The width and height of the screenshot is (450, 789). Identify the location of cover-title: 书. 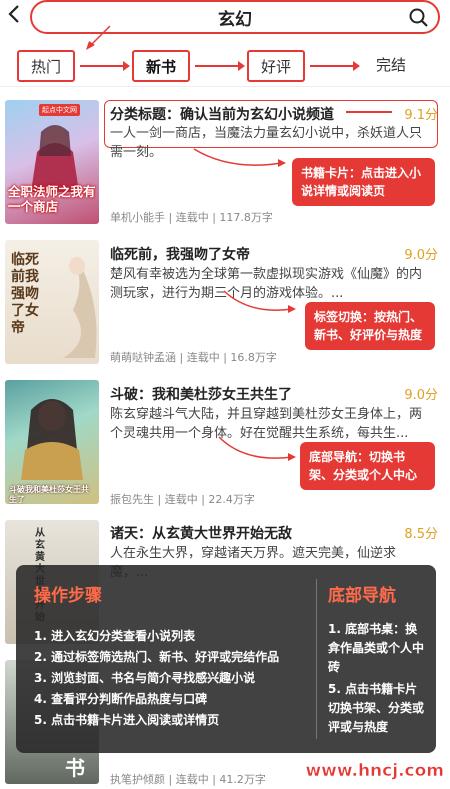
(75, 768).